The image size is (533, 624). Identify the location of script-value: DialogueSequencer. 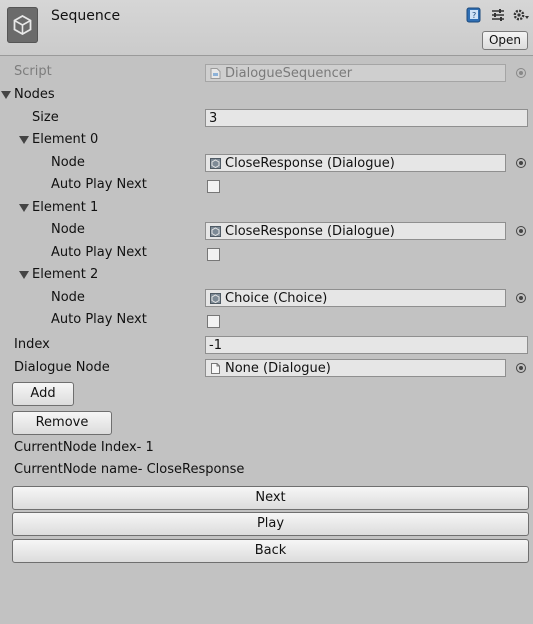
(289, 73).